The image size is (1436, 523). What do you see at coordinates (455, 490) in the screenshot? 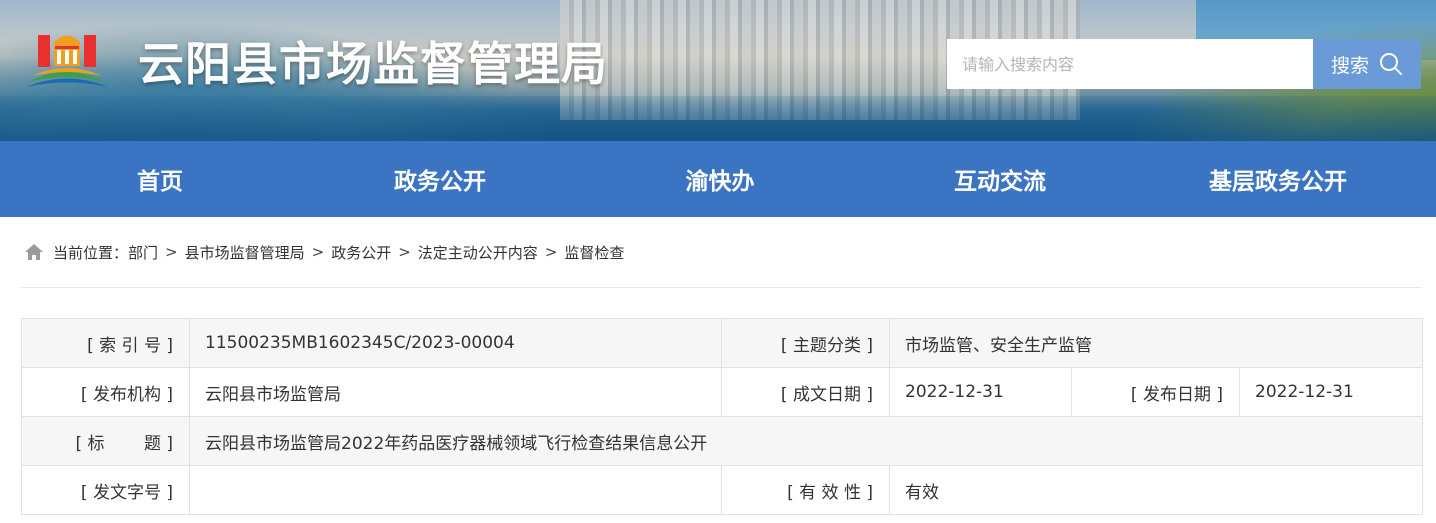
I see `document-number-value` at bounding box center [455, 490].